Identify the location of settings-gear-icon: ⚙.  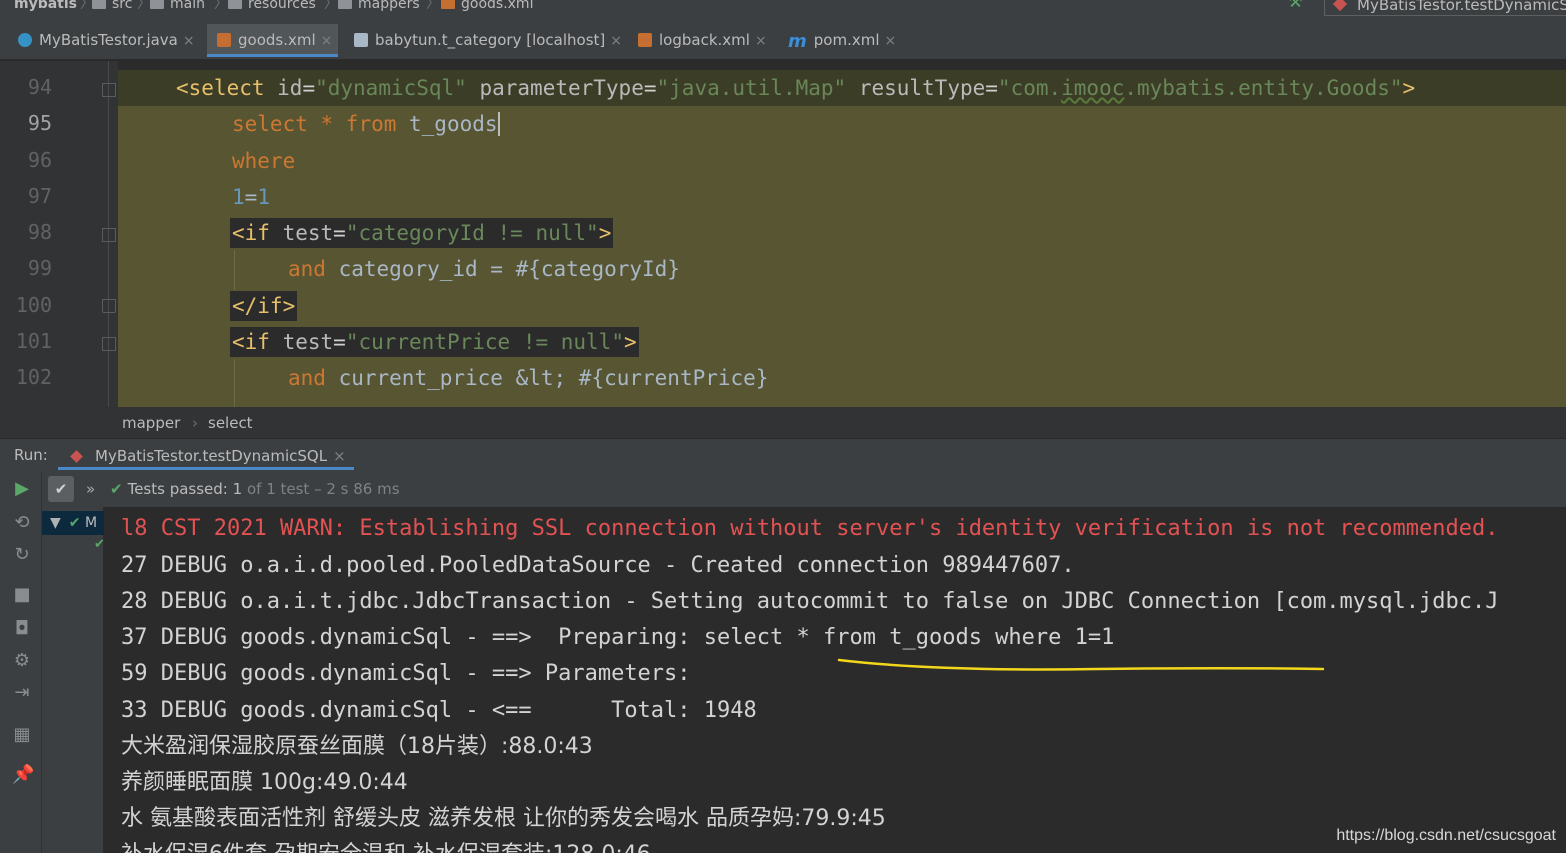
(22, 661).